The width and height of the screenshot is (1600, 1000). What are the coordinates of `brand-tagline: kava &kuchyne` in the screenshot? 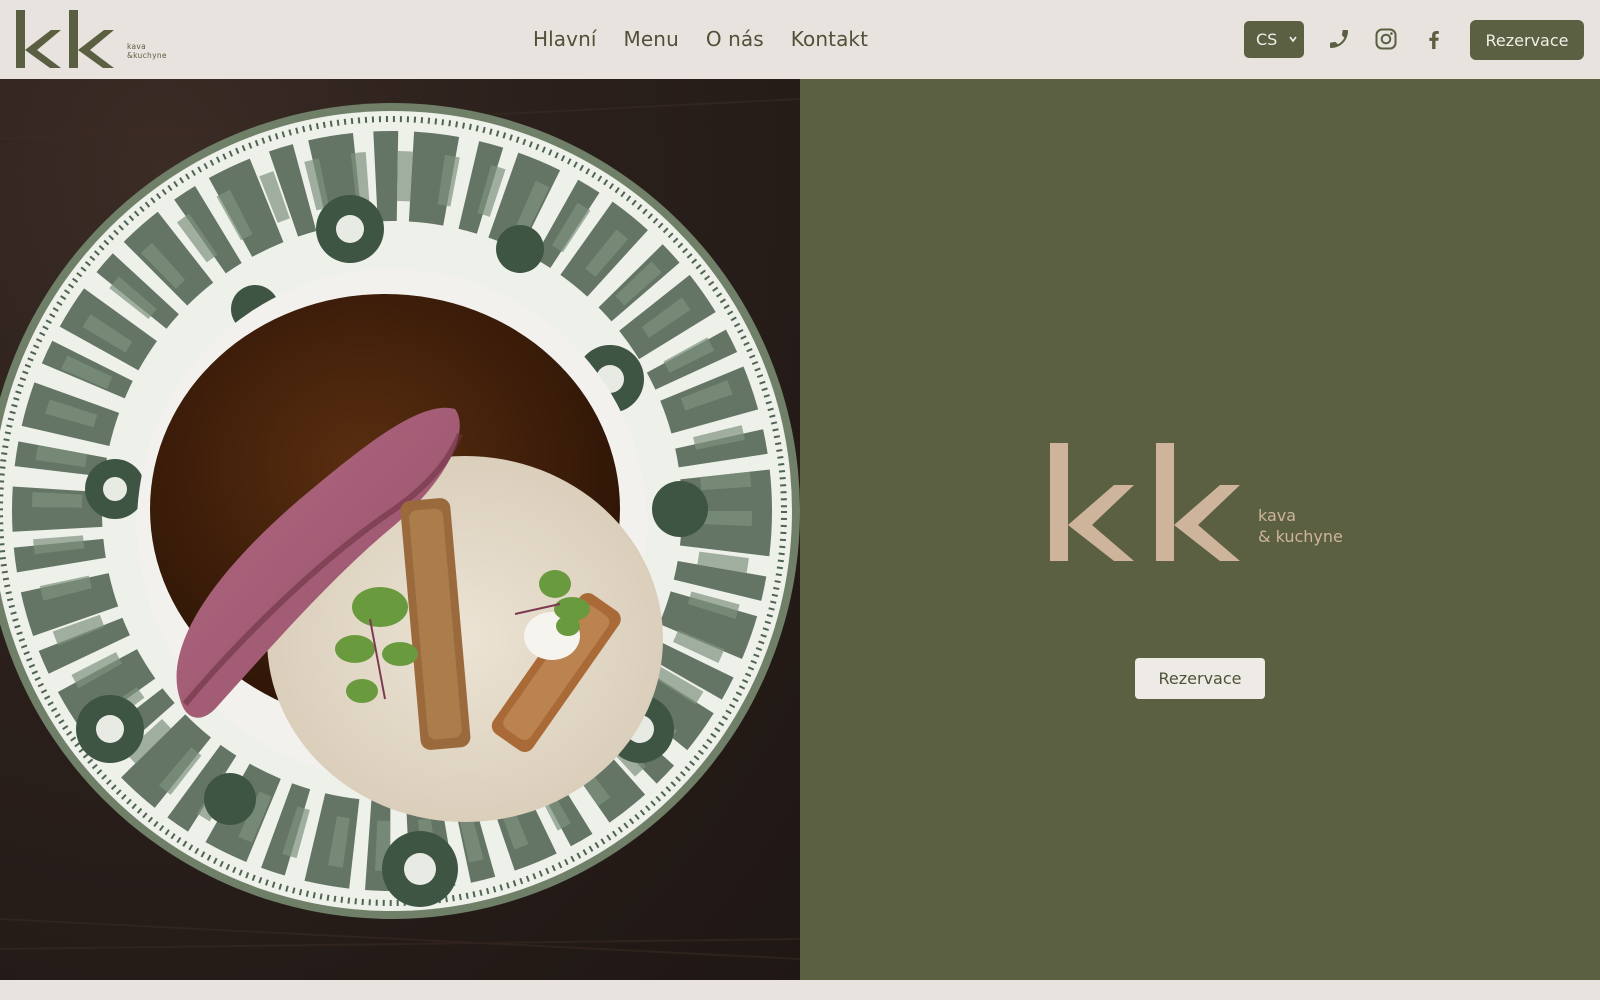 It's located at (147, 51).